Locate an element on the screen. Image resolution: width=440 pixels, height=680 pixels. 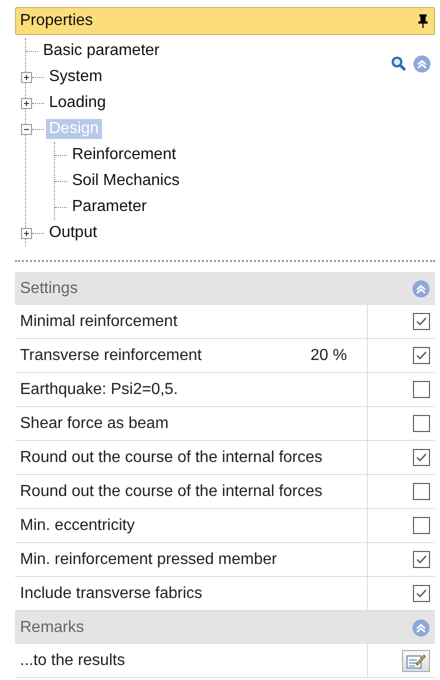
tree-item: Basic parameter is located at coordinates (101, 51).